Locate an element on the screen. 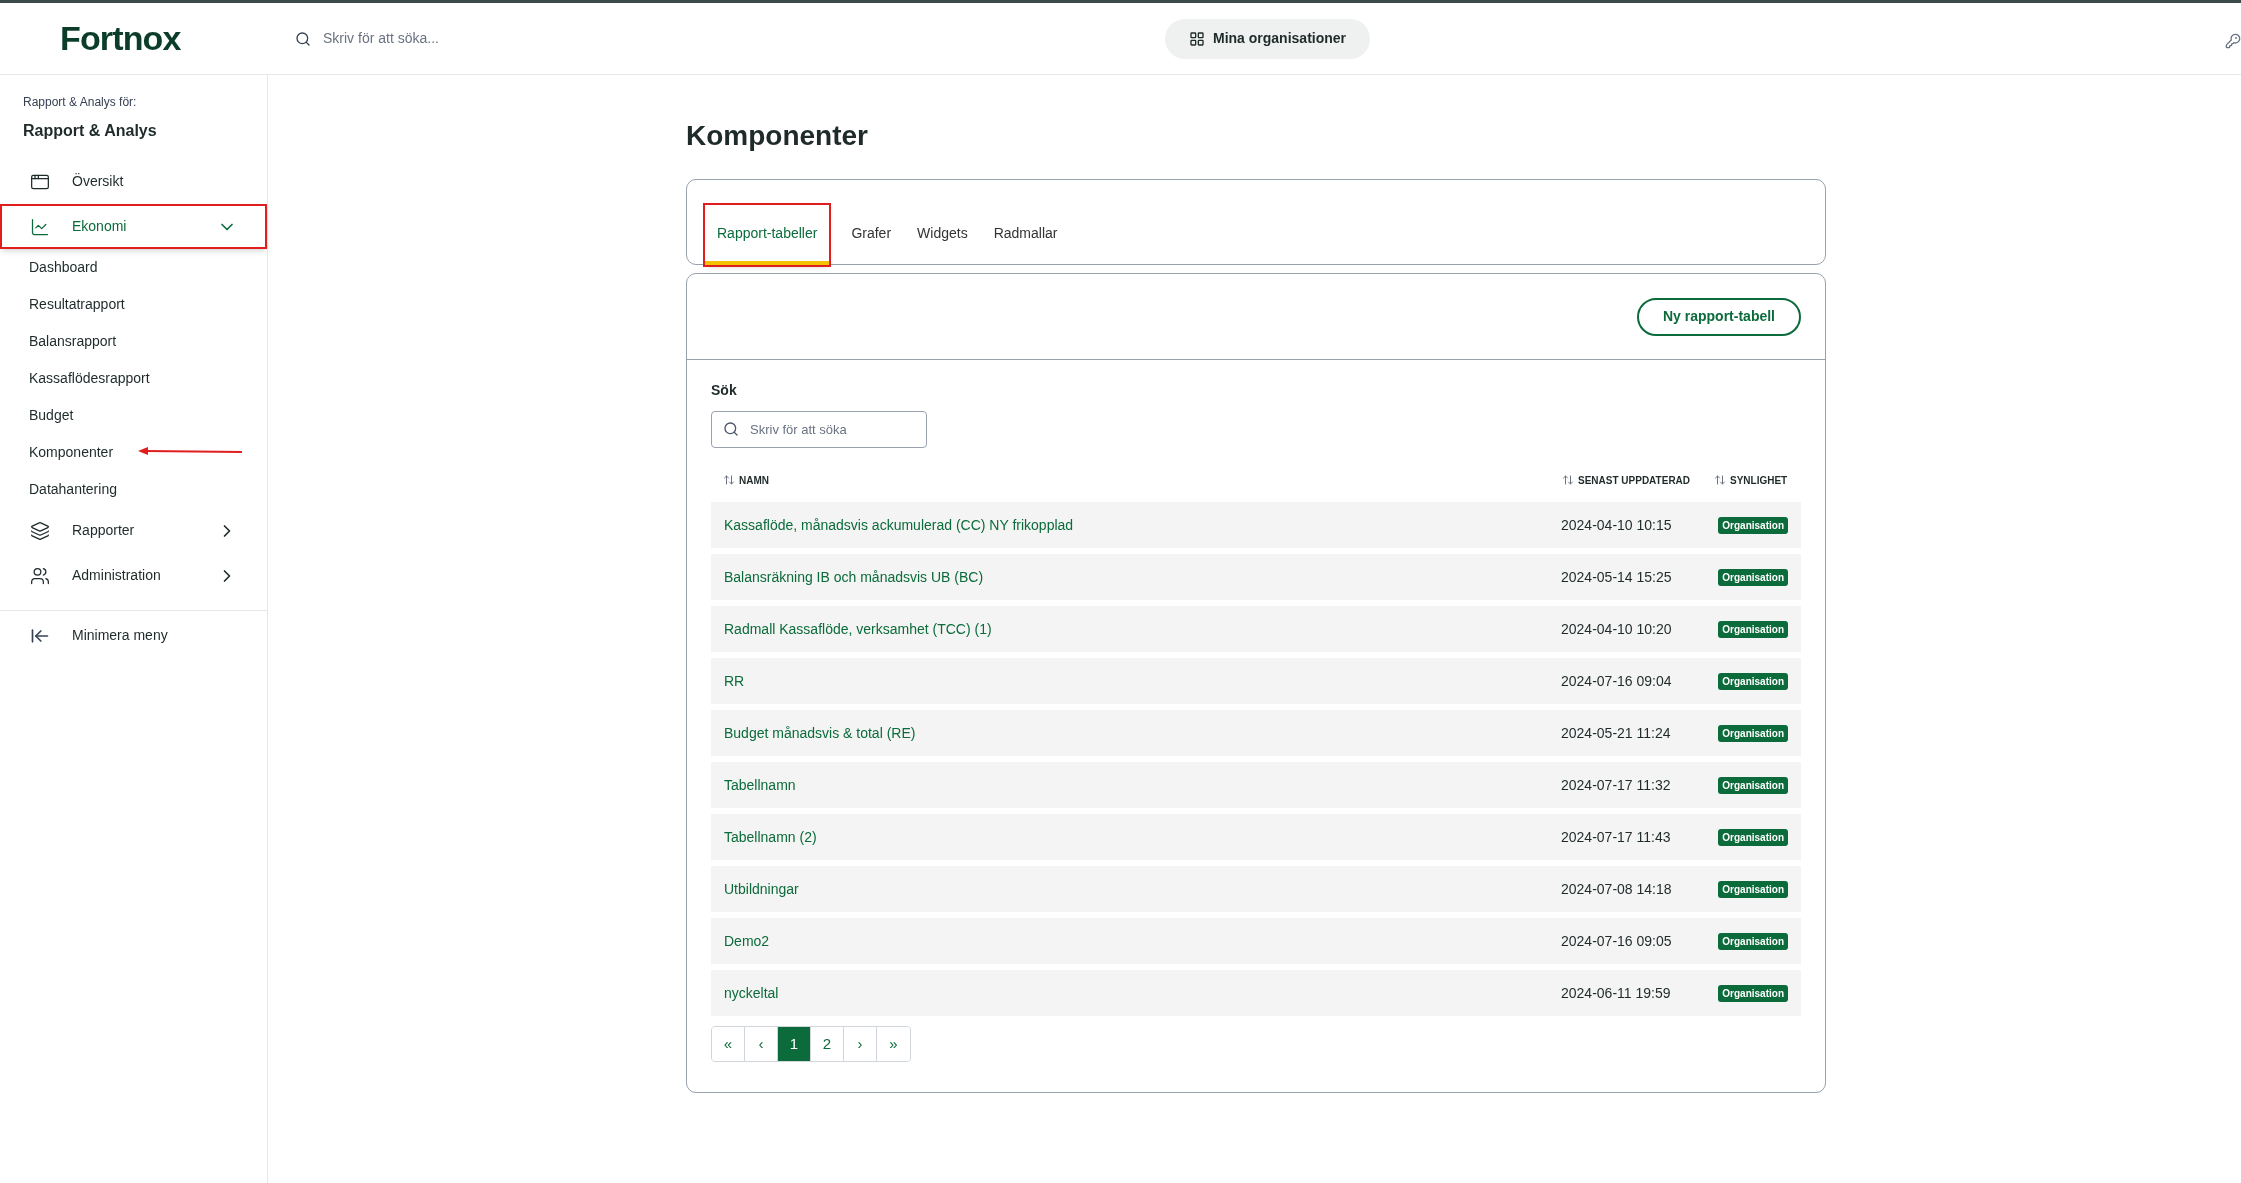 The width and height of the screenshot is (2241, 1183). tab: Radmallar is located at coordinates (1025, 235).